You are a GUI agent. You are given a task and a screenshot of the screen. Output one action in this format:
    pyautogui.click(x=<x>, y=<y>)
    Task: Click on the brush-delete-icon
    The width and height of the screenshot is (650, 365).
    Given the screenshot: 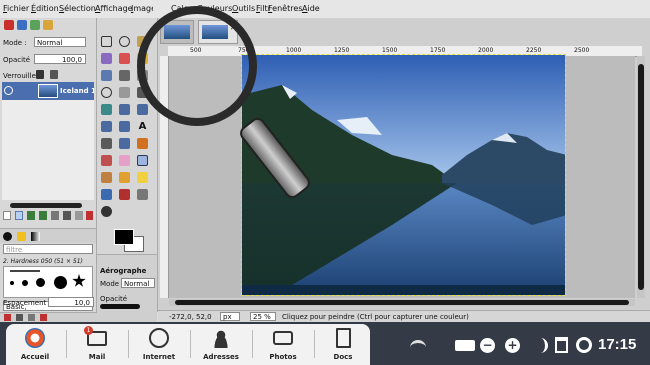 What is the action you would take?
    pyautogui.click(x=43, y=317)
    